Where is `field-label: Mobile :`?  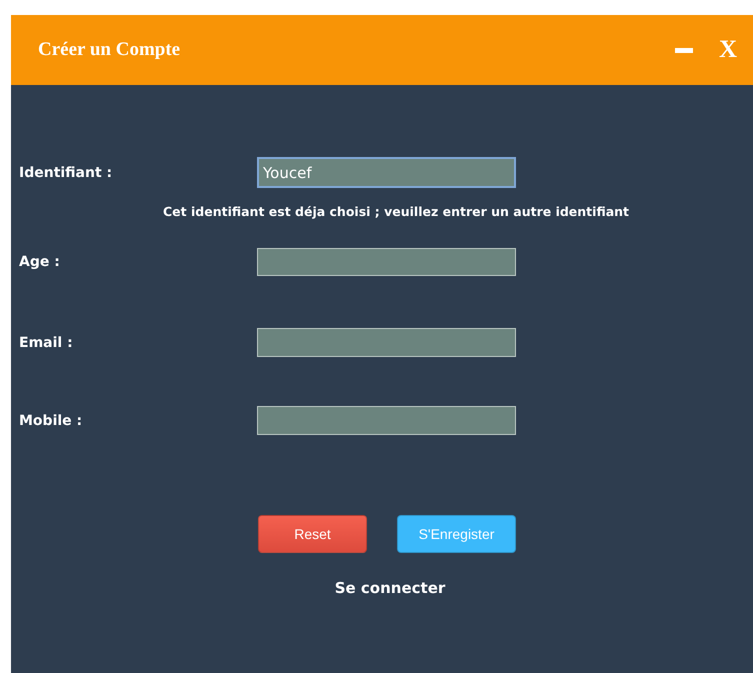
field-label: Mobile : is located at coordinates (51, 420).